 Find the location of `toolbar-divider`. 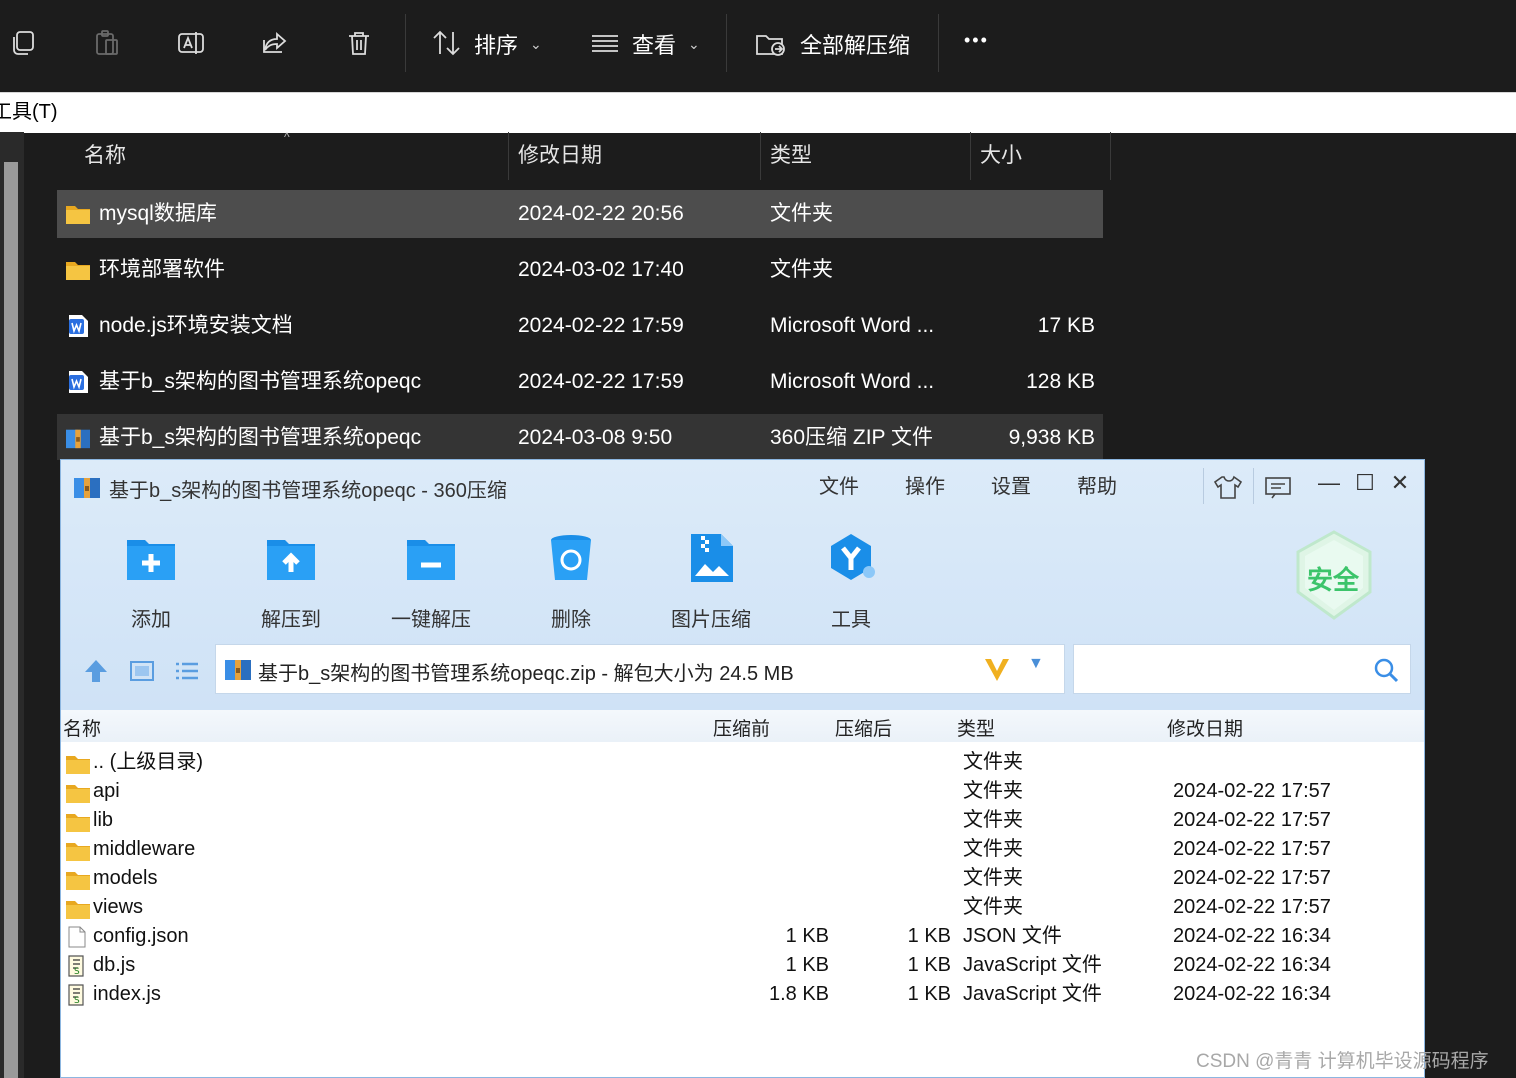

toolbar-divider is located at coordinates (938, 43).